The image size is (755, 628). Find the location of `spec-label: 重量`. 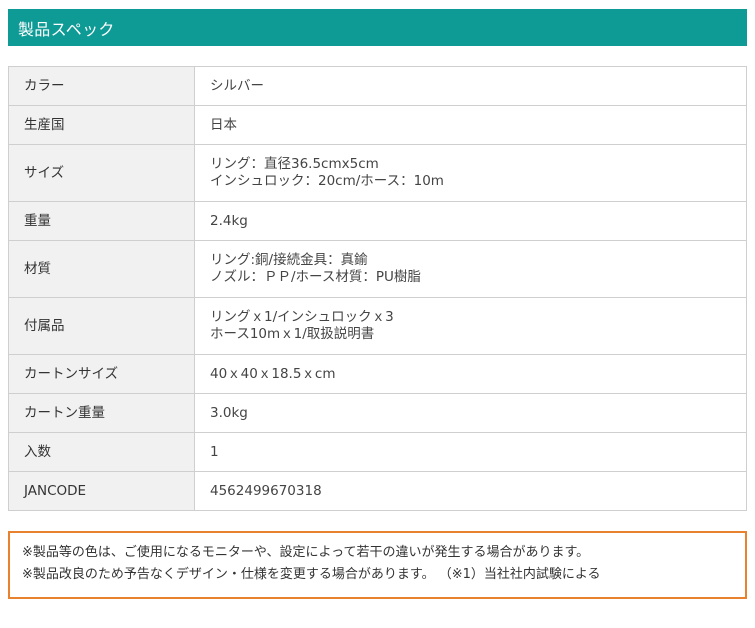

spec-label: 重量 is located at coordinates (101, 221).